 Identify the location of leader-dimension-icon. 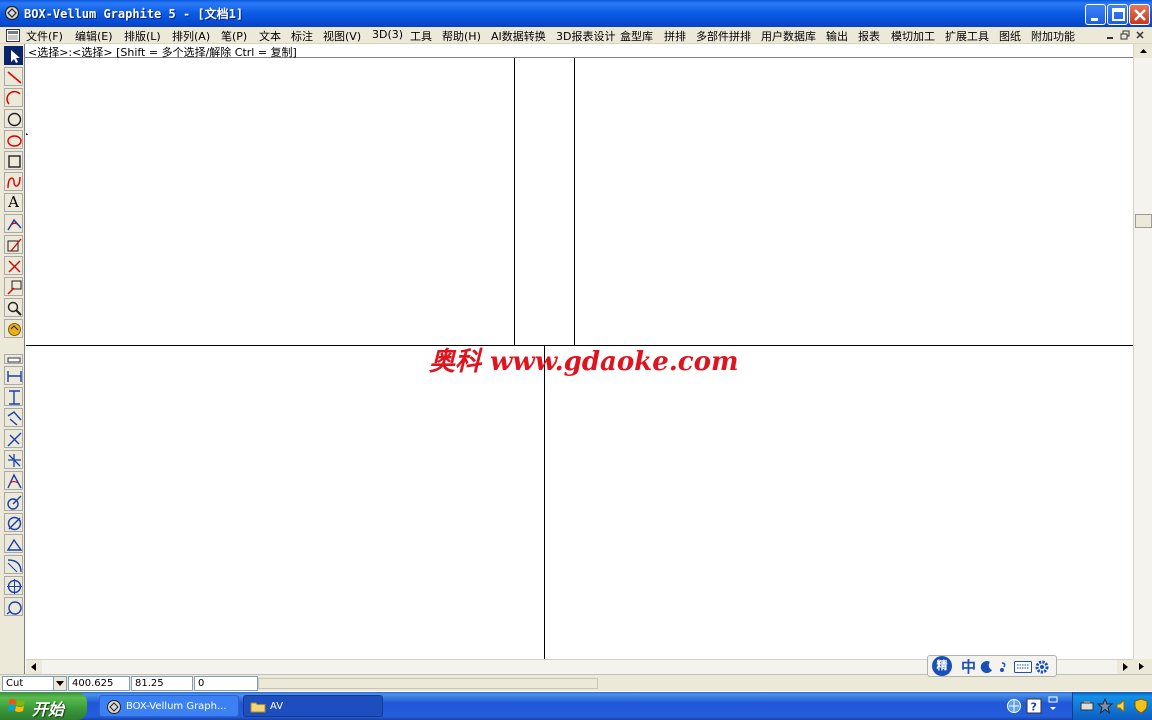
(14, 608).